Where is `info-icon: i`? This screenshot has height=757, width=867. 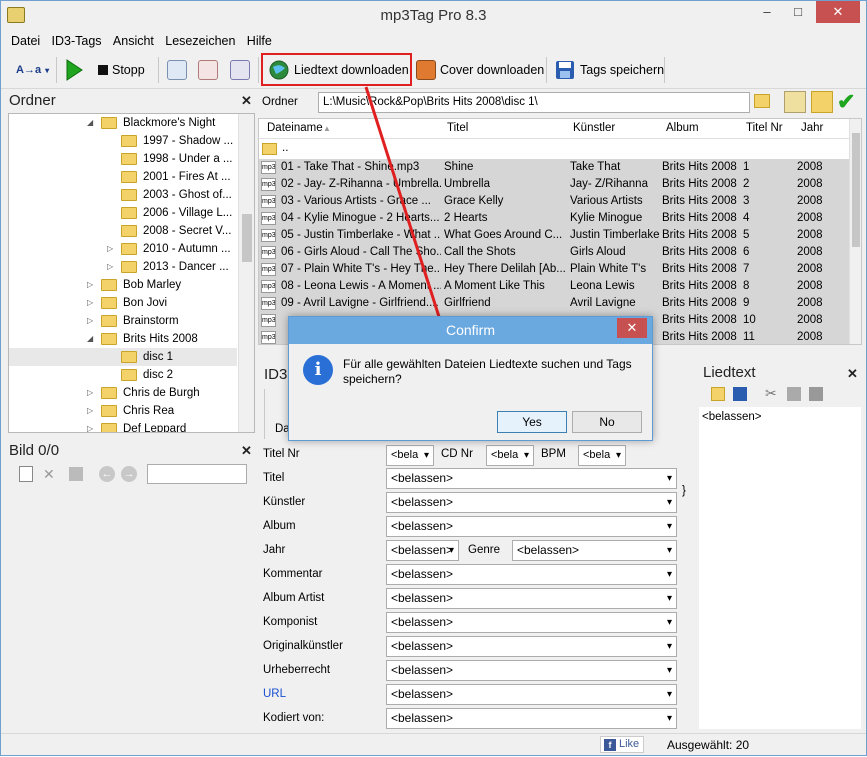 info-icon: i is located at coordinates (318, 370).